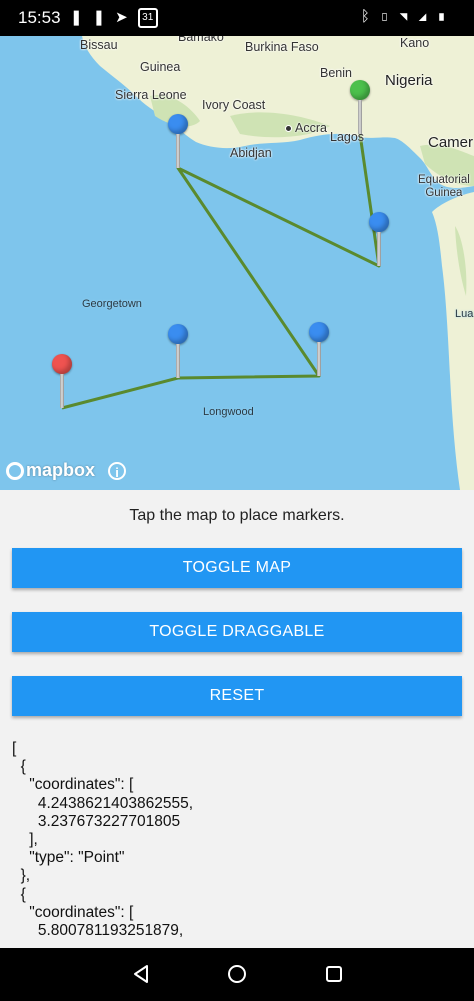  What do you see at coordinates (306, 128) in the screenshot?
I see `place-accra: Accra` at bounding box center [306, 128].